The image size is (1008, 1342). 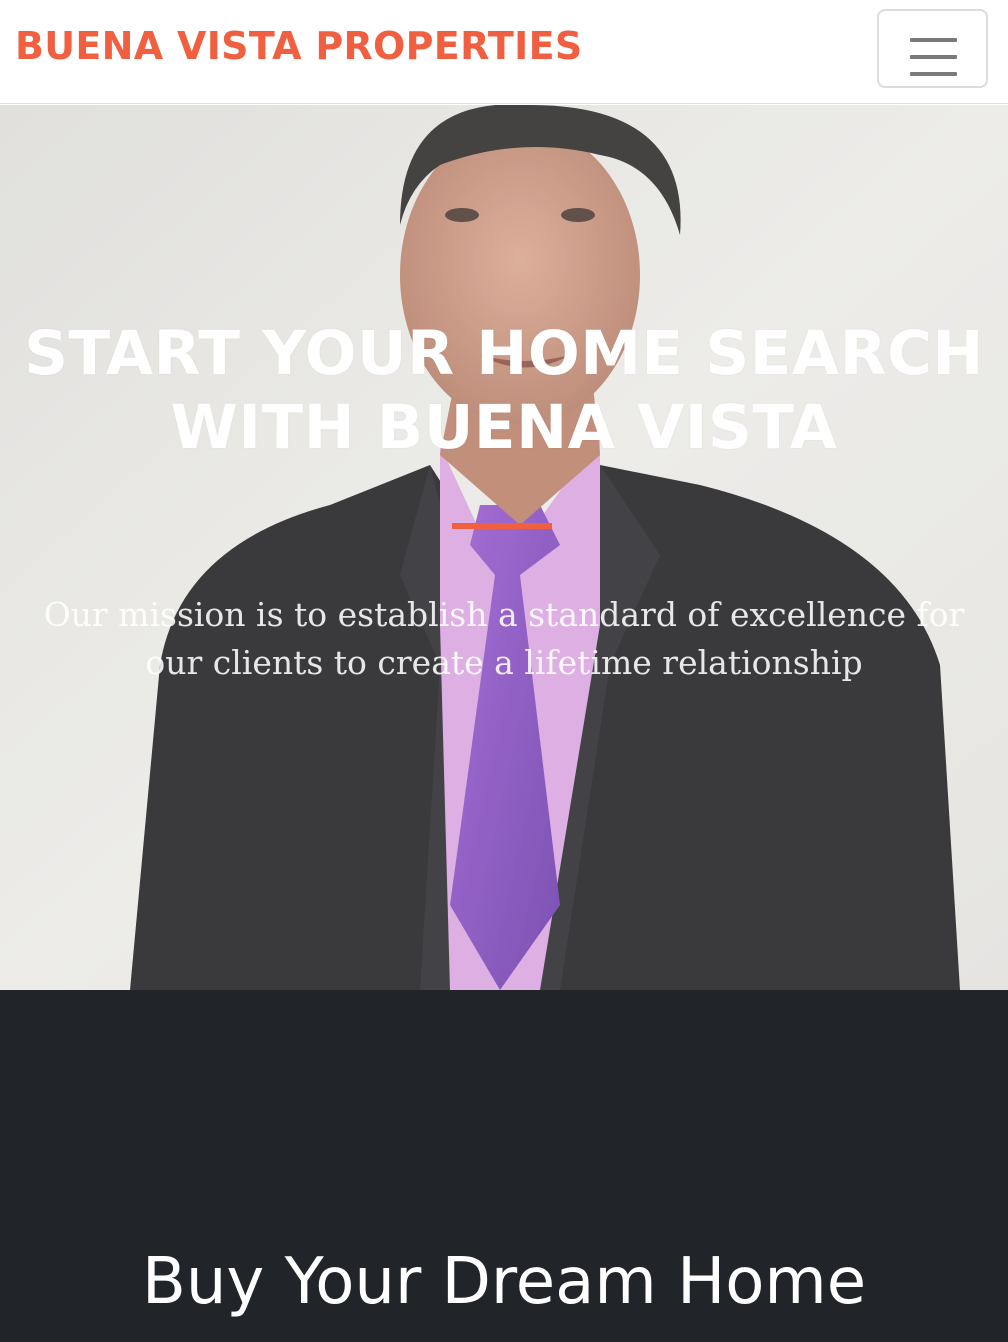 I want to click on navbar: BUENA VISTA PROPERTIES, so click(x=504, y=52).